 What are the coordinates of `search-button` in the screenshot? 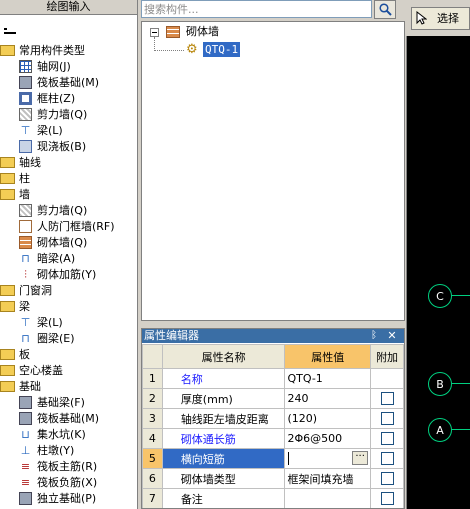 It's located at (385, 9).